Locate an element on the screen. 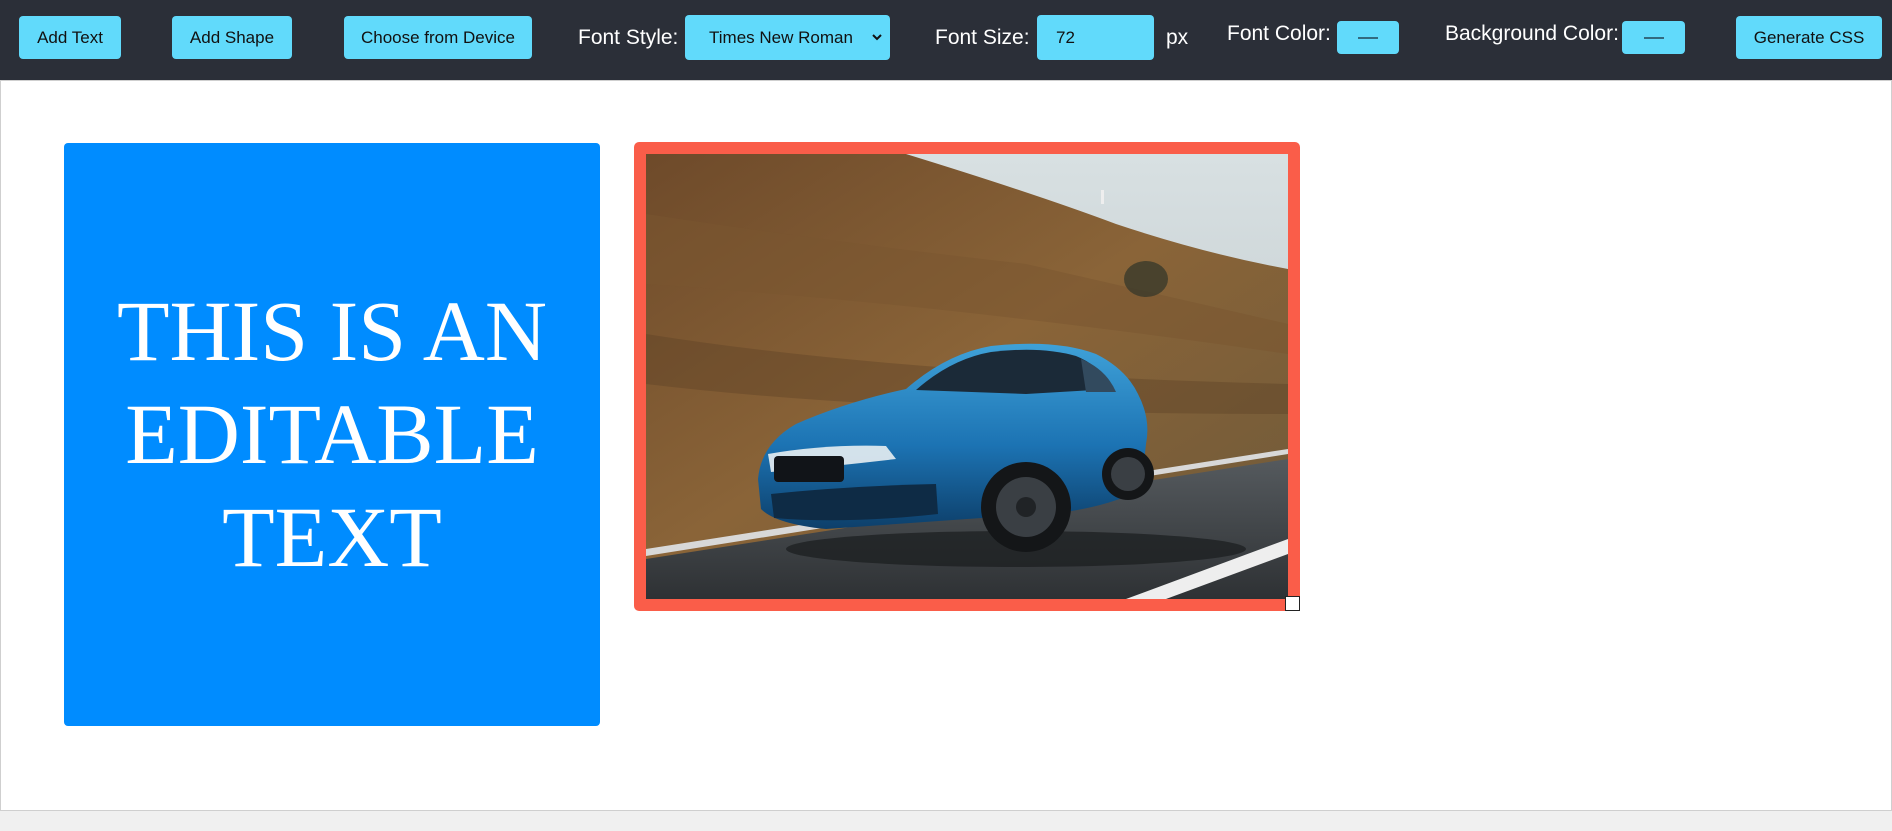 The width and height of the screenshot is (1892, 831). font-color-picker is located at coordinates (1368, 37).